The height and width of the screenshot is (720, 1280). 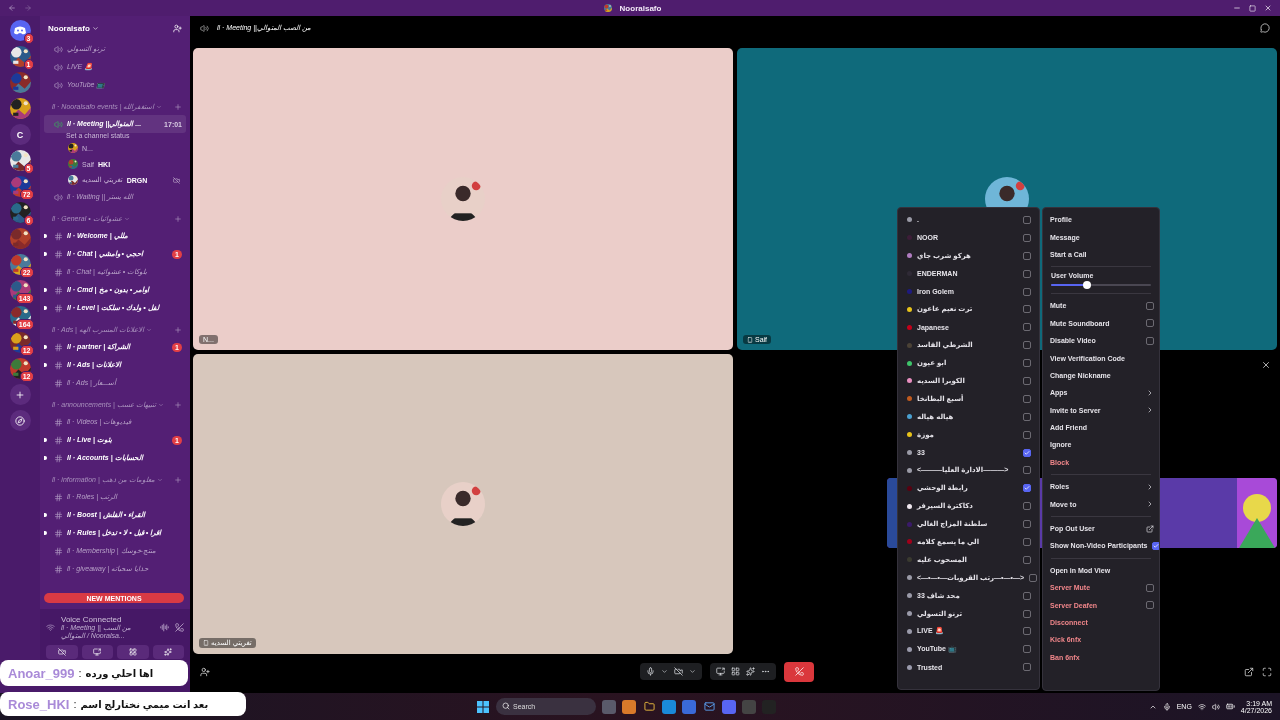 What do you see at coordinates (20, 394) in the screenshot?
I see `add-server-button` at bounding box center [20, 394].